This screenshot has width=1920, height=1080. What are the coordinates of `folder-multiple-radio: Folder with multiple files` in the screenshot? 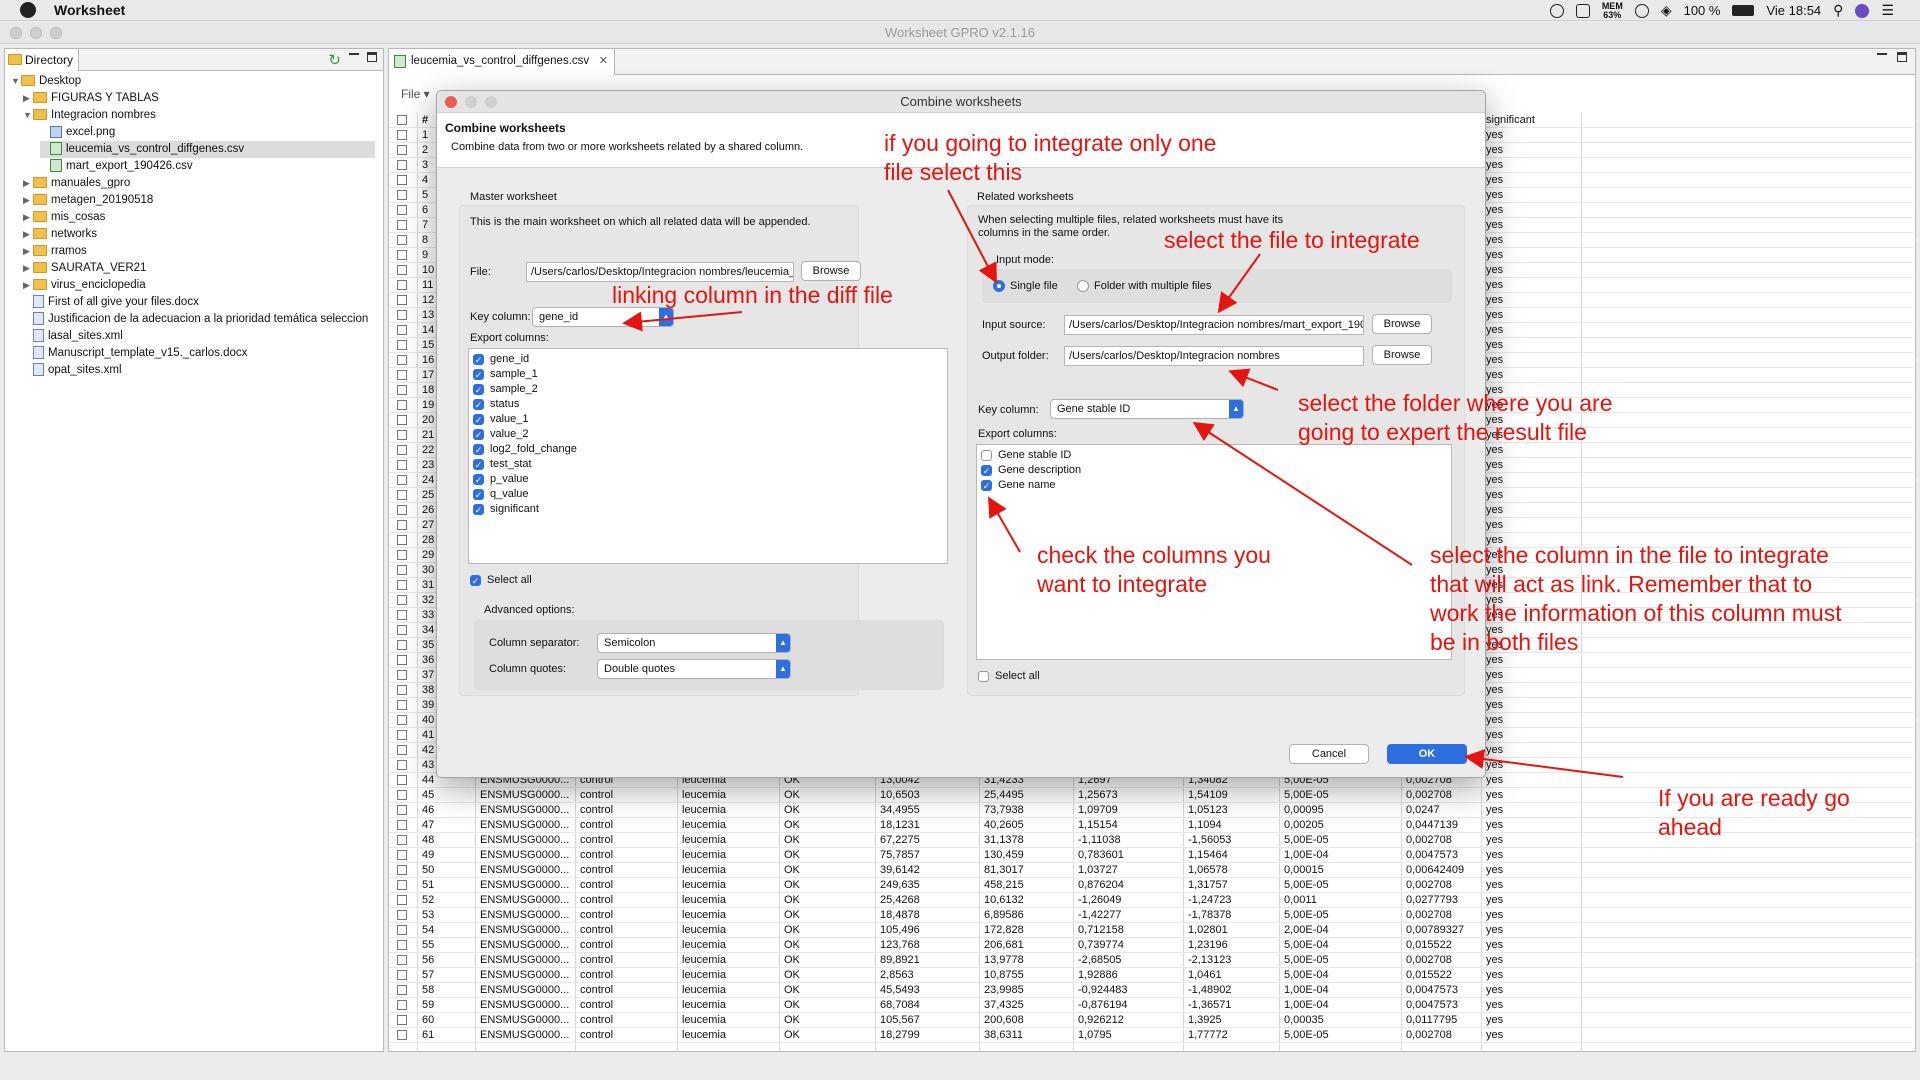 It's located at (1144, 286).